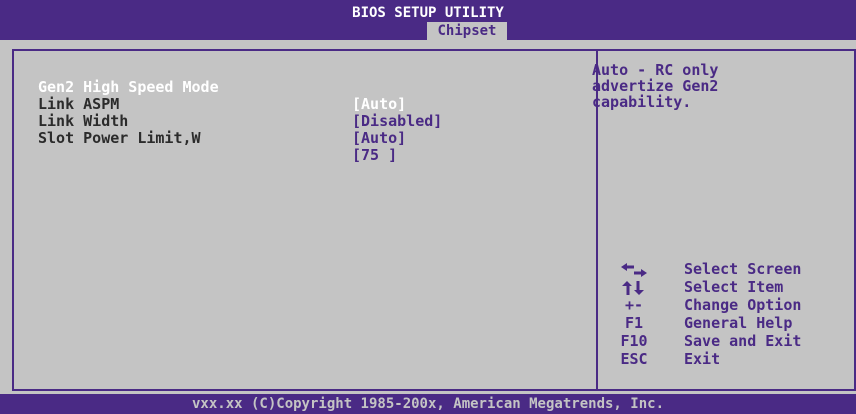 Image resolution: width=856 pixels, height=414 pixels. I want to click on setting-row-link-aspm: Link ASPM [Disabled], so click(308, 104).